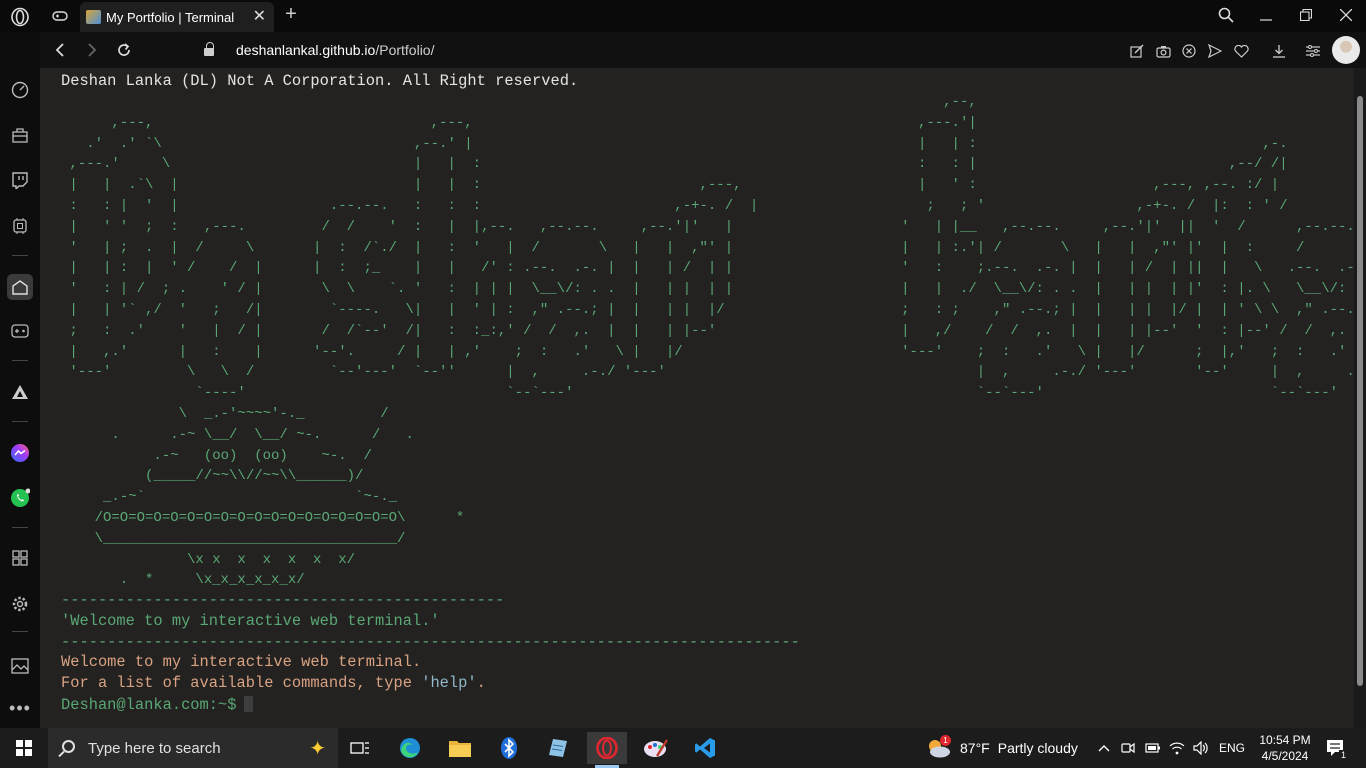  I want to click on close-window-icon, so click(1346, 15).